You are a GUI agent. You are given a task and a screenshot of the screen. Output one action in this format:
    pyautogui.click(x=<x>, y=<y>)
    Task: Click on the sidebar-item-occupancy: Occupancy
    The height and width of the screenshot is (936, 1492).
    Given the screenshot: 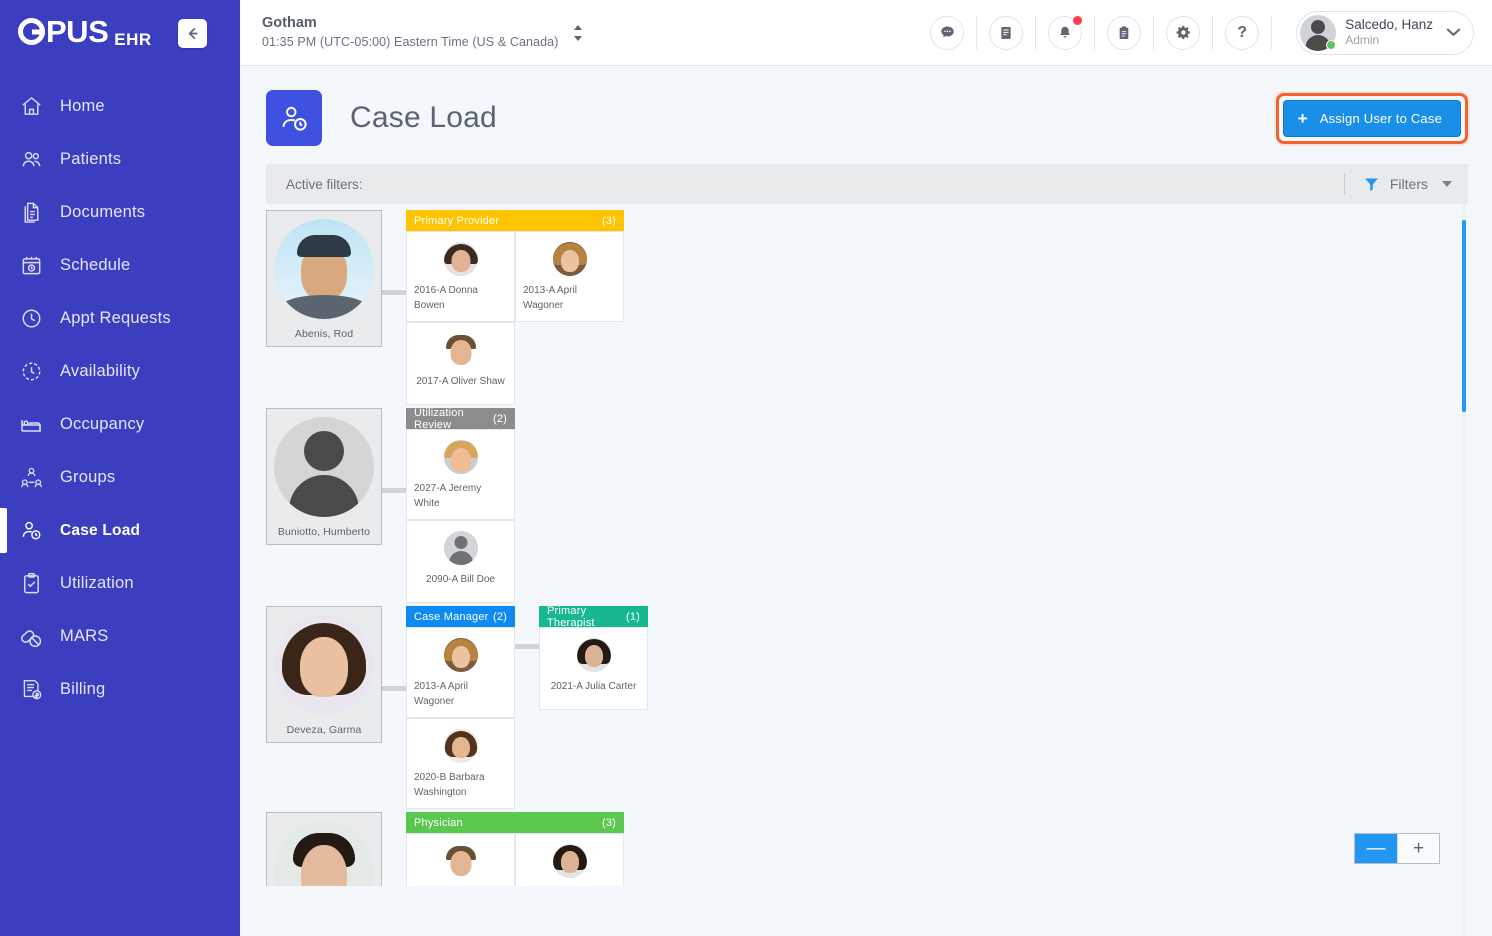 What is the action you would take?
    pyautogui.click(x=120, y=424)
    